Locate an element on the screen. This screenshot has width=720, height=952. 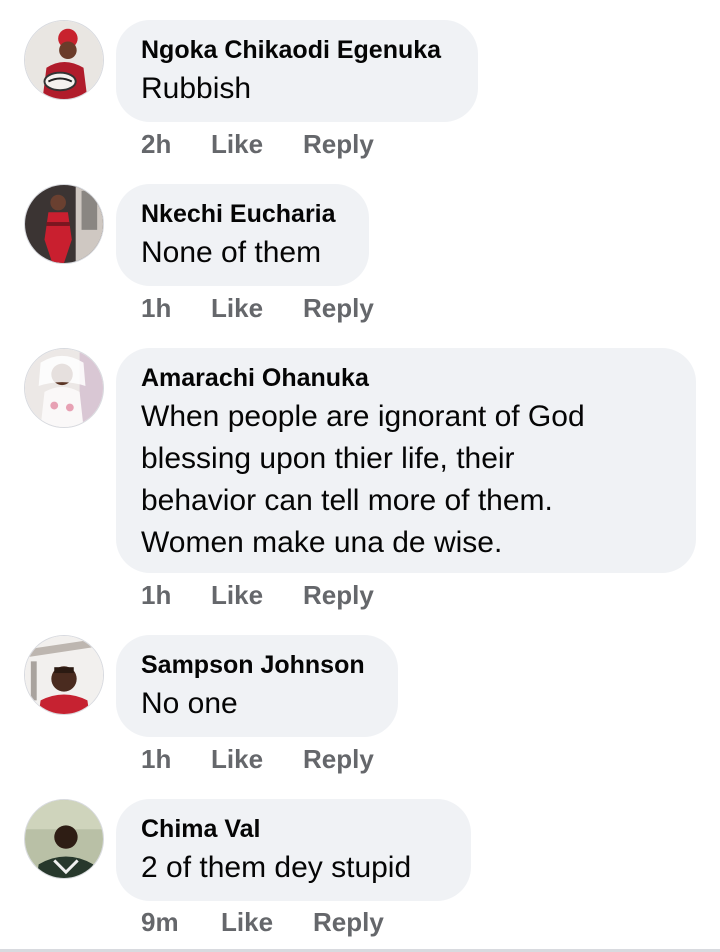
comment-text: None of them is located at coordinates (231, 252).